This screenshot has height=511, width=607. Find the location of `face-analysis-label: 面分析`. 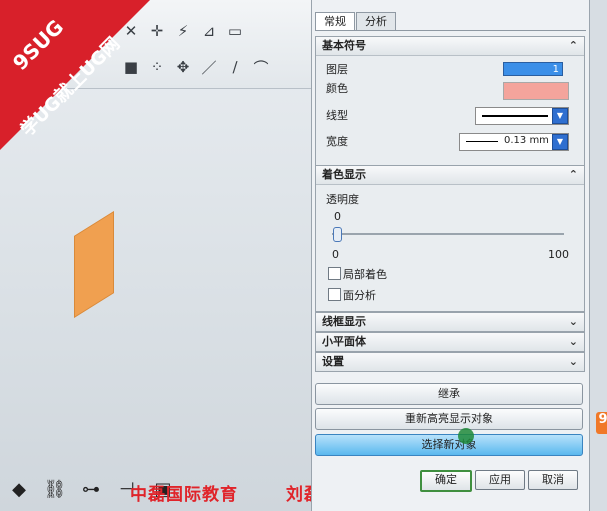

face-analysis-label: 面分析 is located at coordinates (359, 295).